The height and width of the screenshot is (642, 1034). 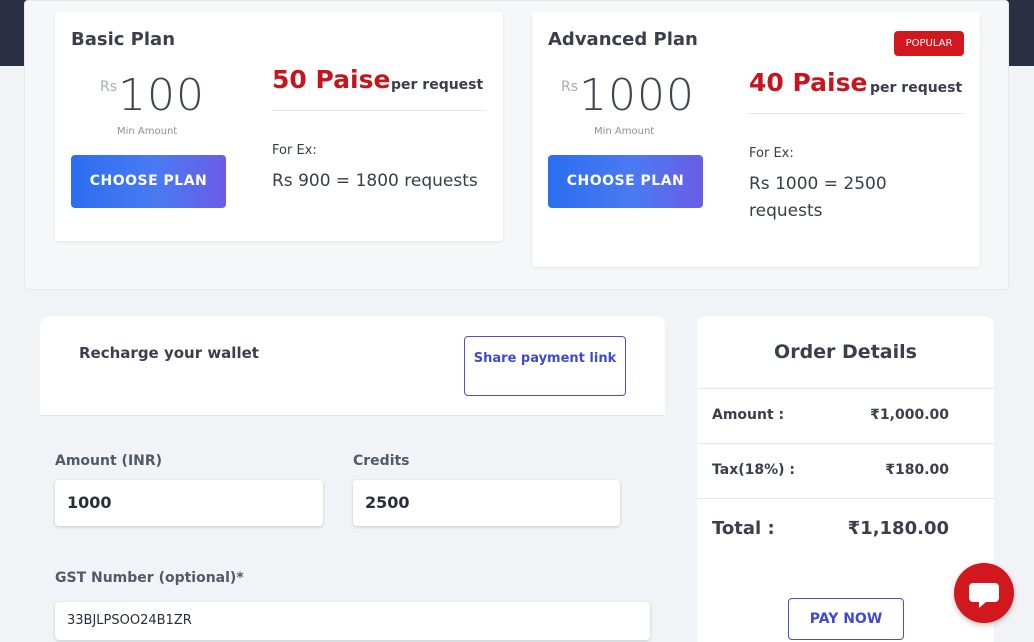 I want to click on min-amount-value: 100, so click(x=161, y=95).